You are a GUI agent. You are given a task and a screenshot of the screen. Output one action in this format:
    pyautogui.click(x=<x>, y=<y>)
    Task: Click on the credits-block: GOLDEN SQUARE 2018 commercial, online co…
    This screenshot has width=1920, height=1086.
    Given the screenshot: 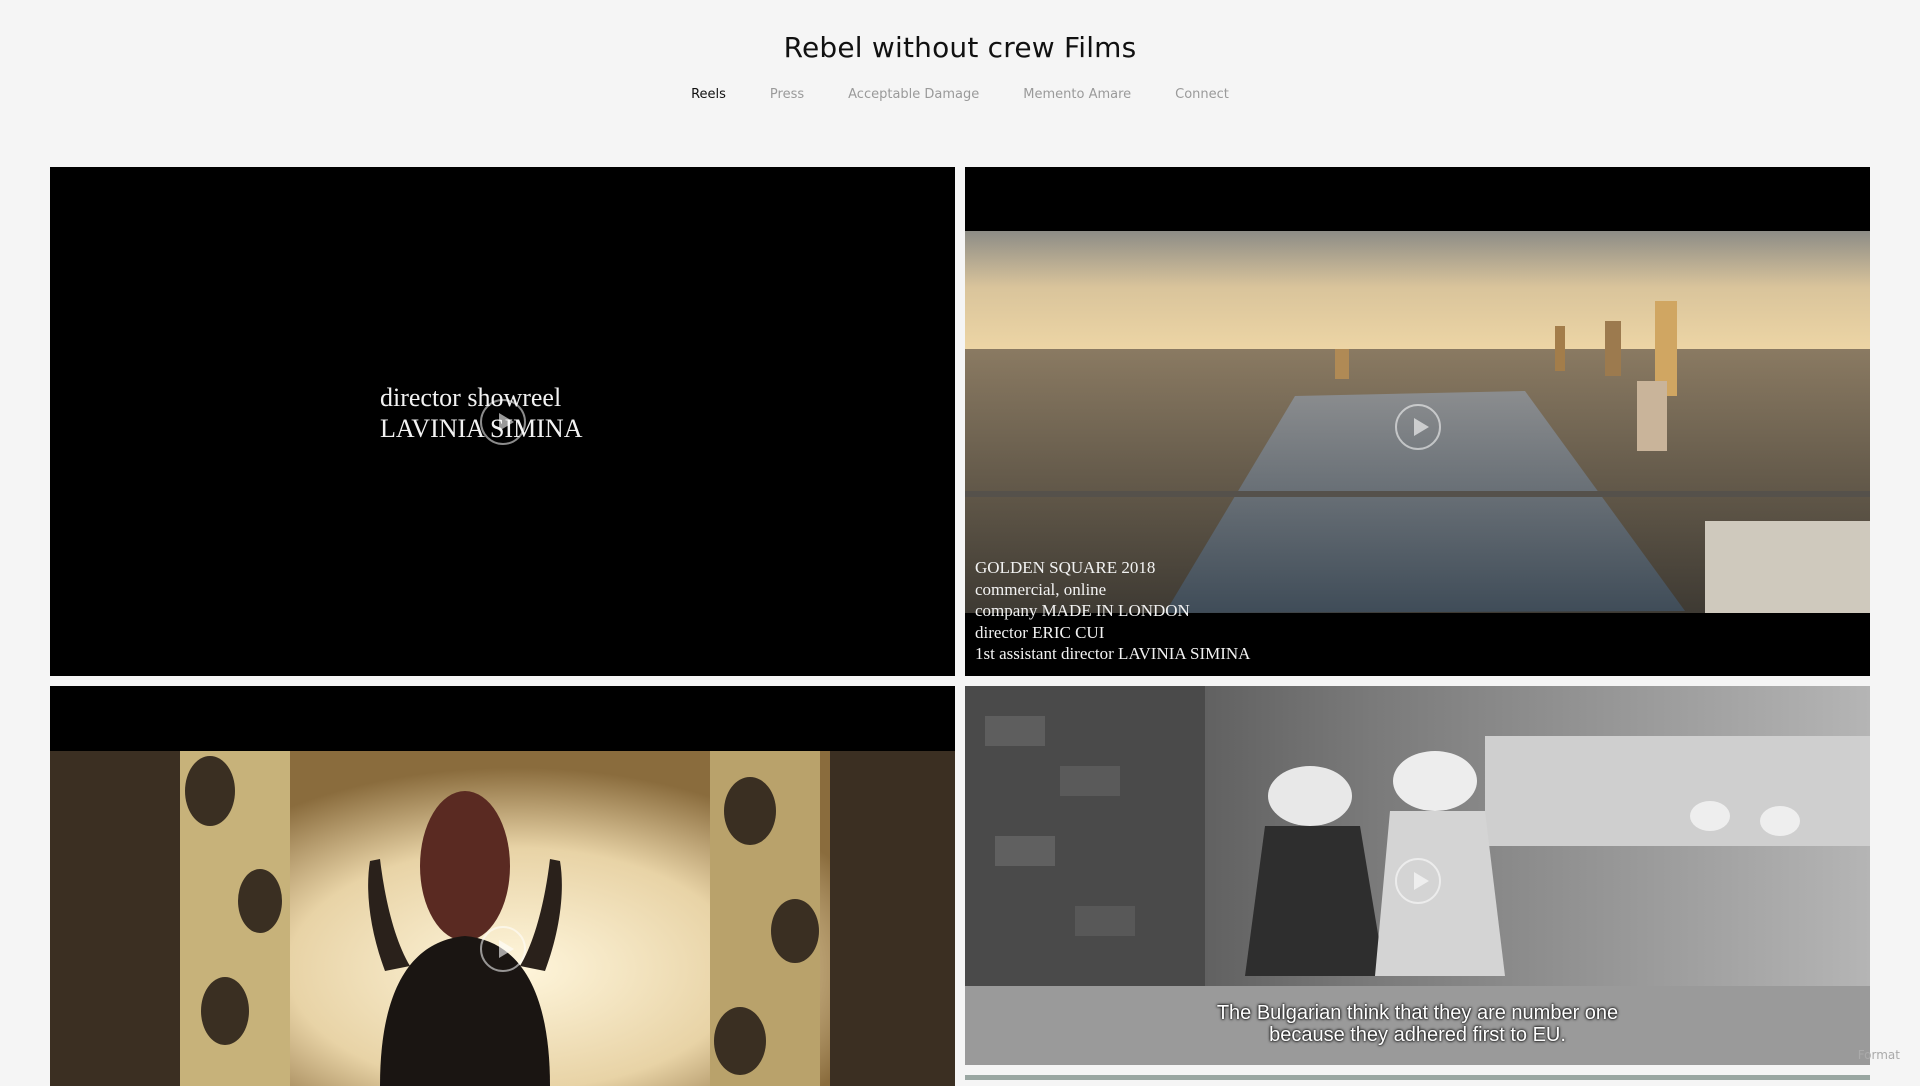 What is the action you would take?
    pyautogui.click(x=1112, y=611)
    